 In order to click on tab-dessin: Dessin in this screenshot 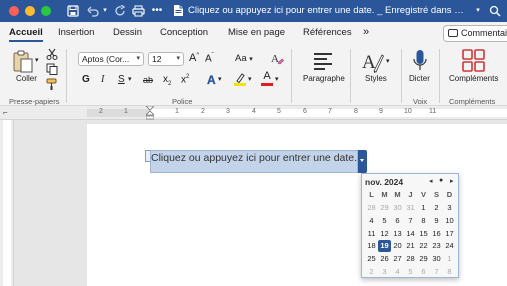, I will do `click(127, 33)`.